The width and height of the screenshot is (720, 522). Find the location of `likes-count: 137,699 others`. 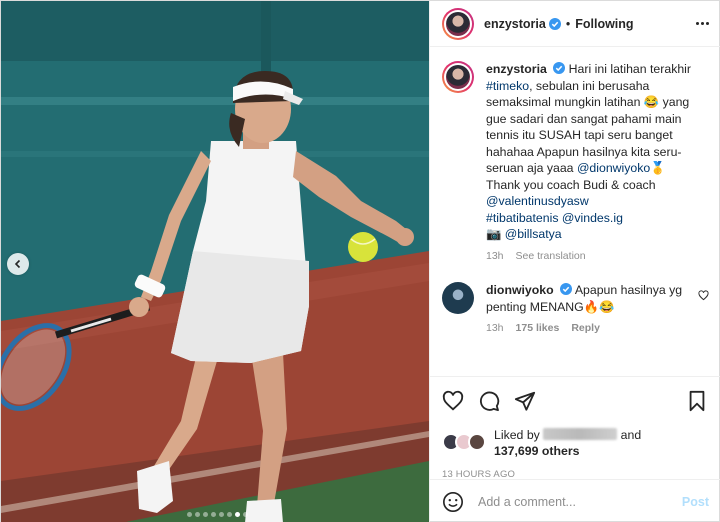

likes-count: 137,699 others is located at coordinates (536, 451).